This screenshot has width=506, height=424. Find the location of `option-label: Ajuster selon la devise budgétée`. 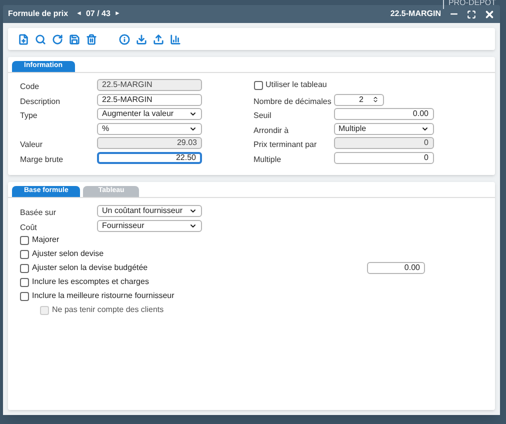

option-label: Ajuster selon la devise budgétée is located at coordinates (90, 268).